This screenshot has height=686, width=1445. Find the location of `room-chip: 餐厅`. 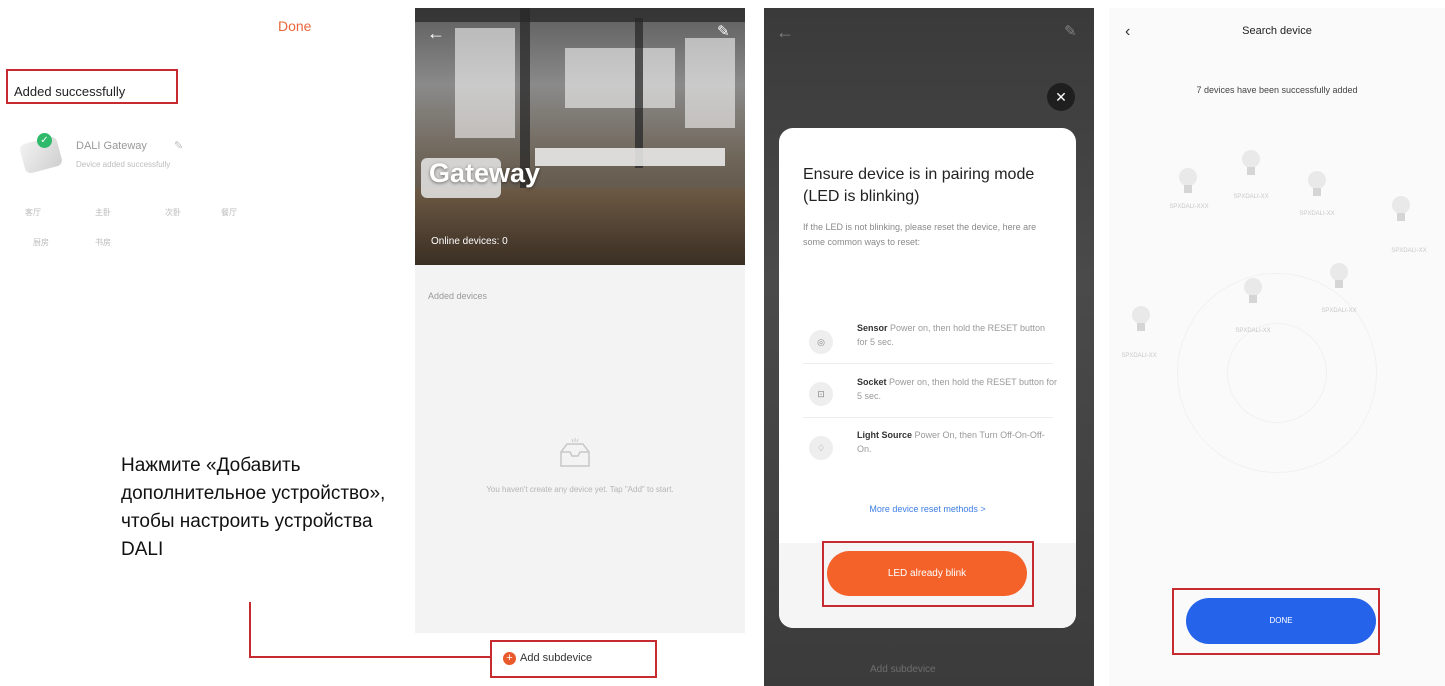

room-chip: 餐厅 is located at coordinates (229, 212).